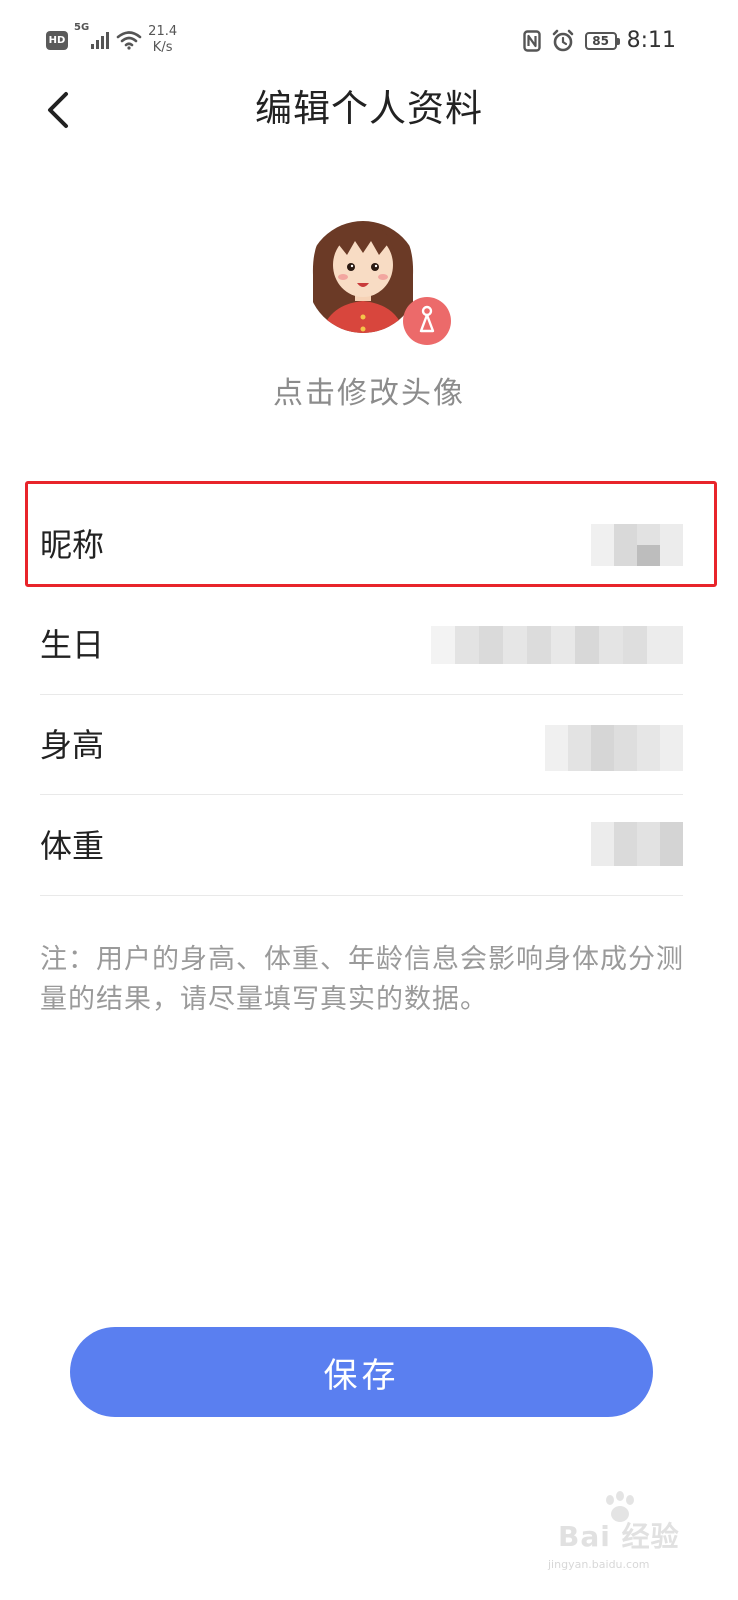  Describe the element at coordinates (162, 47) in the screenshot. I see `network-speed-unit: K/s` at that location.